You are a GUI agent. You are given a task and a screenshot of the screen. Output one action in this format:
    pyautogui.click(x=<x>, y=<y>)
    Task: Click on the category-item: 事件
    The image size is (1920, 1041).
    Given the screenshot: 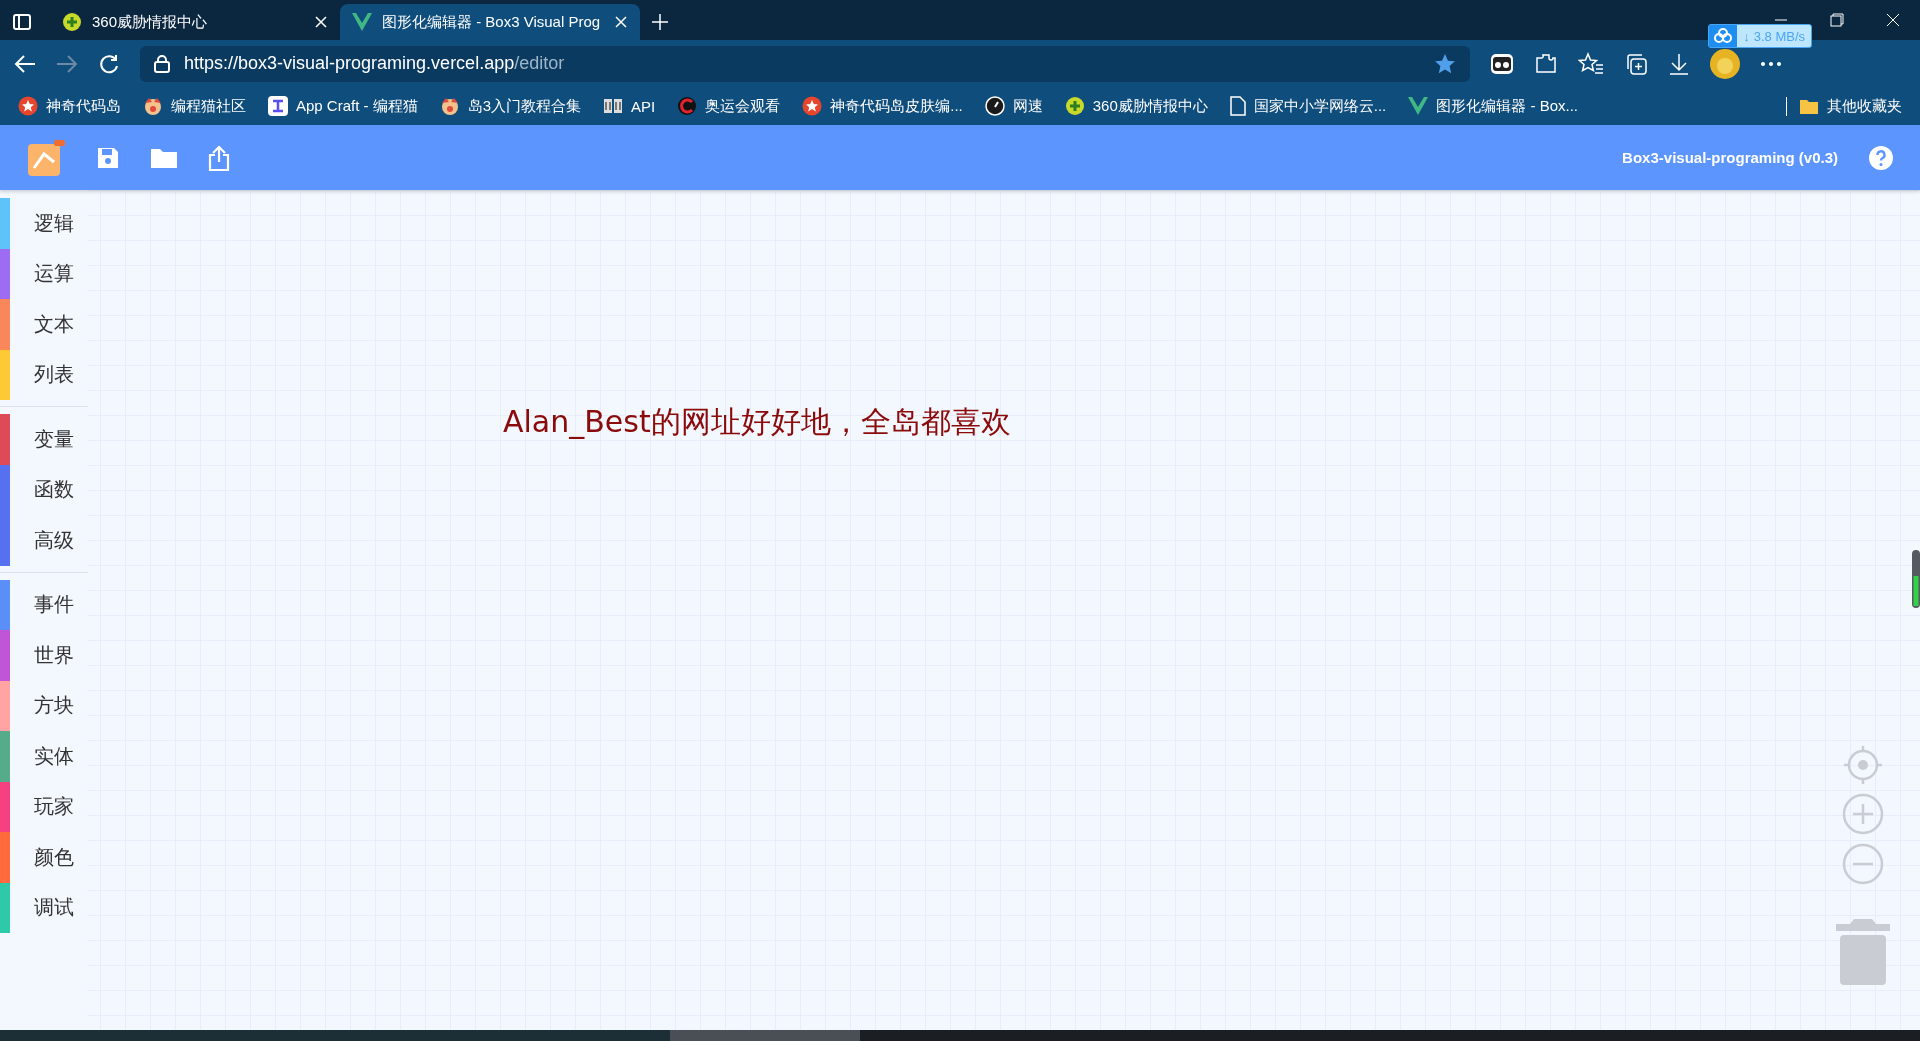 What is the action you would take?
    pyautogui.click(x=54, y=605)
    